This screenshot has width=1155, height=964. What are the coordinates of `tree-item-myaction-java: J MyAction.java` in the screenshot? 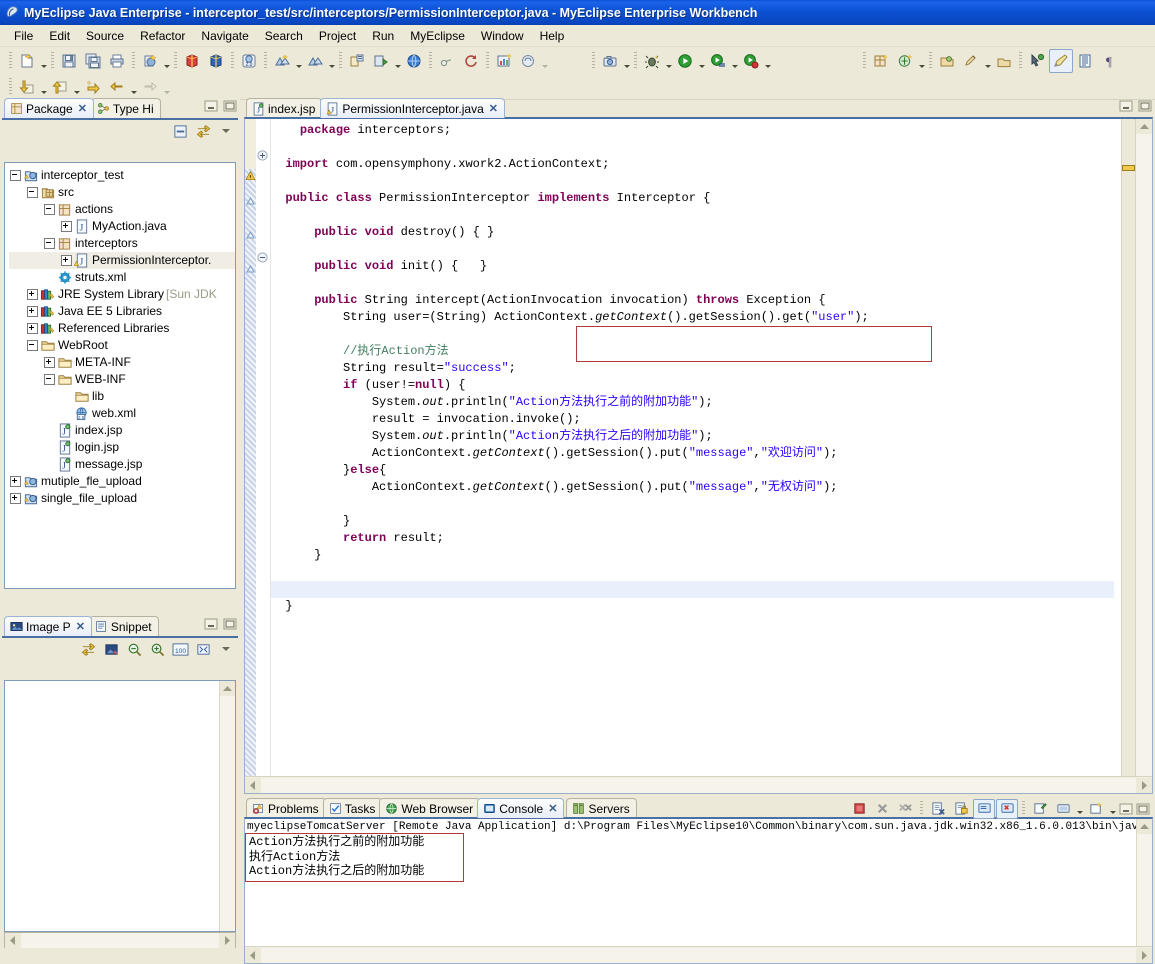 It's located at (122, 226).